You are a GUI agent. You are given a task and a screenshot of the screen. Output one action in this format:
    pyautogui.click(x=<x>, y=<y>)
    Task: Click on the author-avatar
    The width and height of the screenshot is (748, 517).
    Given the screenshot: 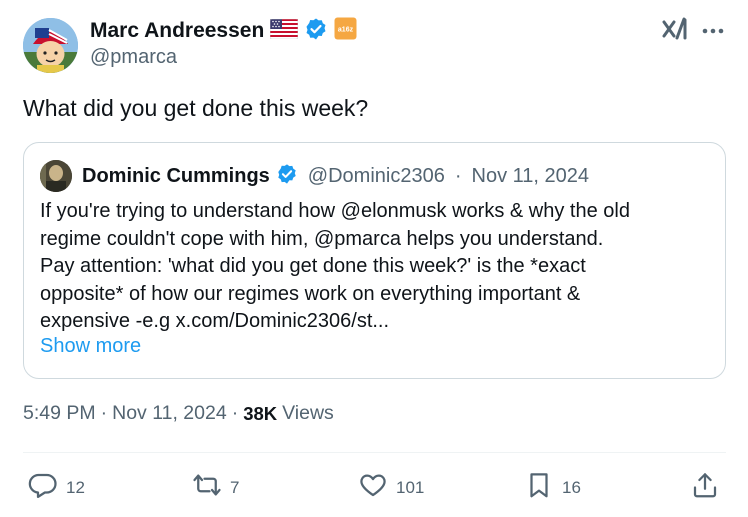 What is the action you would take?
    pyautogui.click(x=50, y=45)
    